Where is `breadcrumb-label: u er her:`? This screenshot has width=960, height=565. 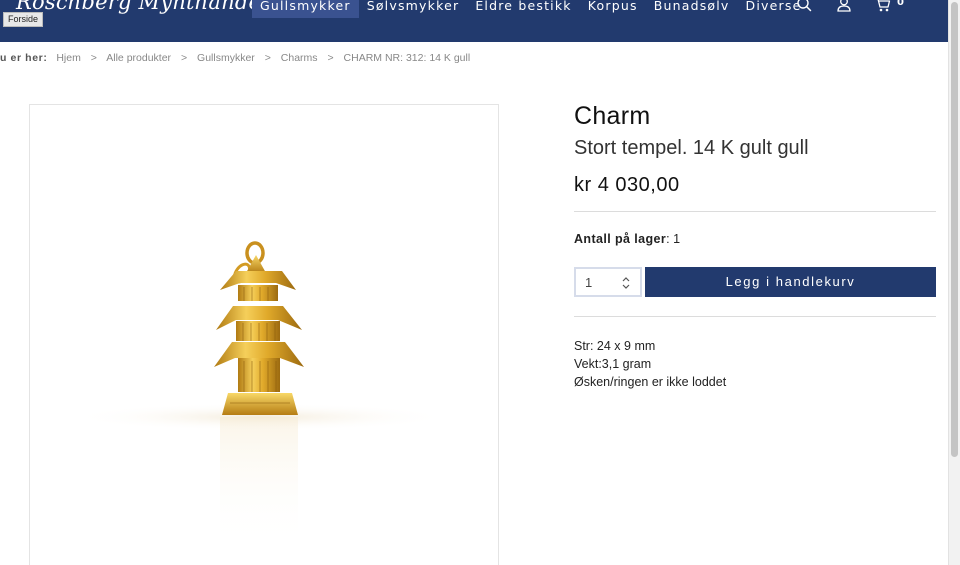 breadcrumb-label: u er her: is located at coordinates (24, 58).